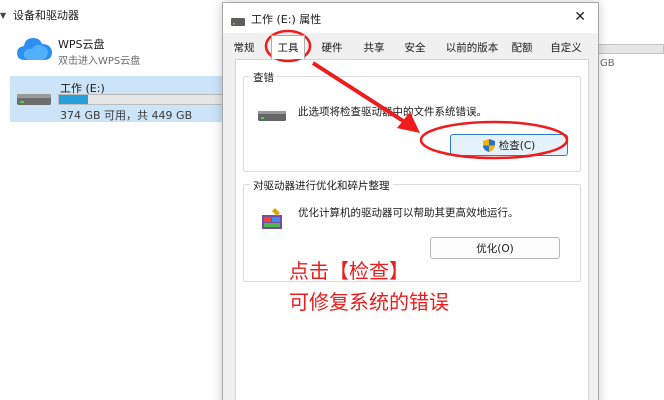 The image size is (664, 400). Describe the element at coordinates (288, 47) in the screenshot. I see `tab-tools: 工具` at that location.